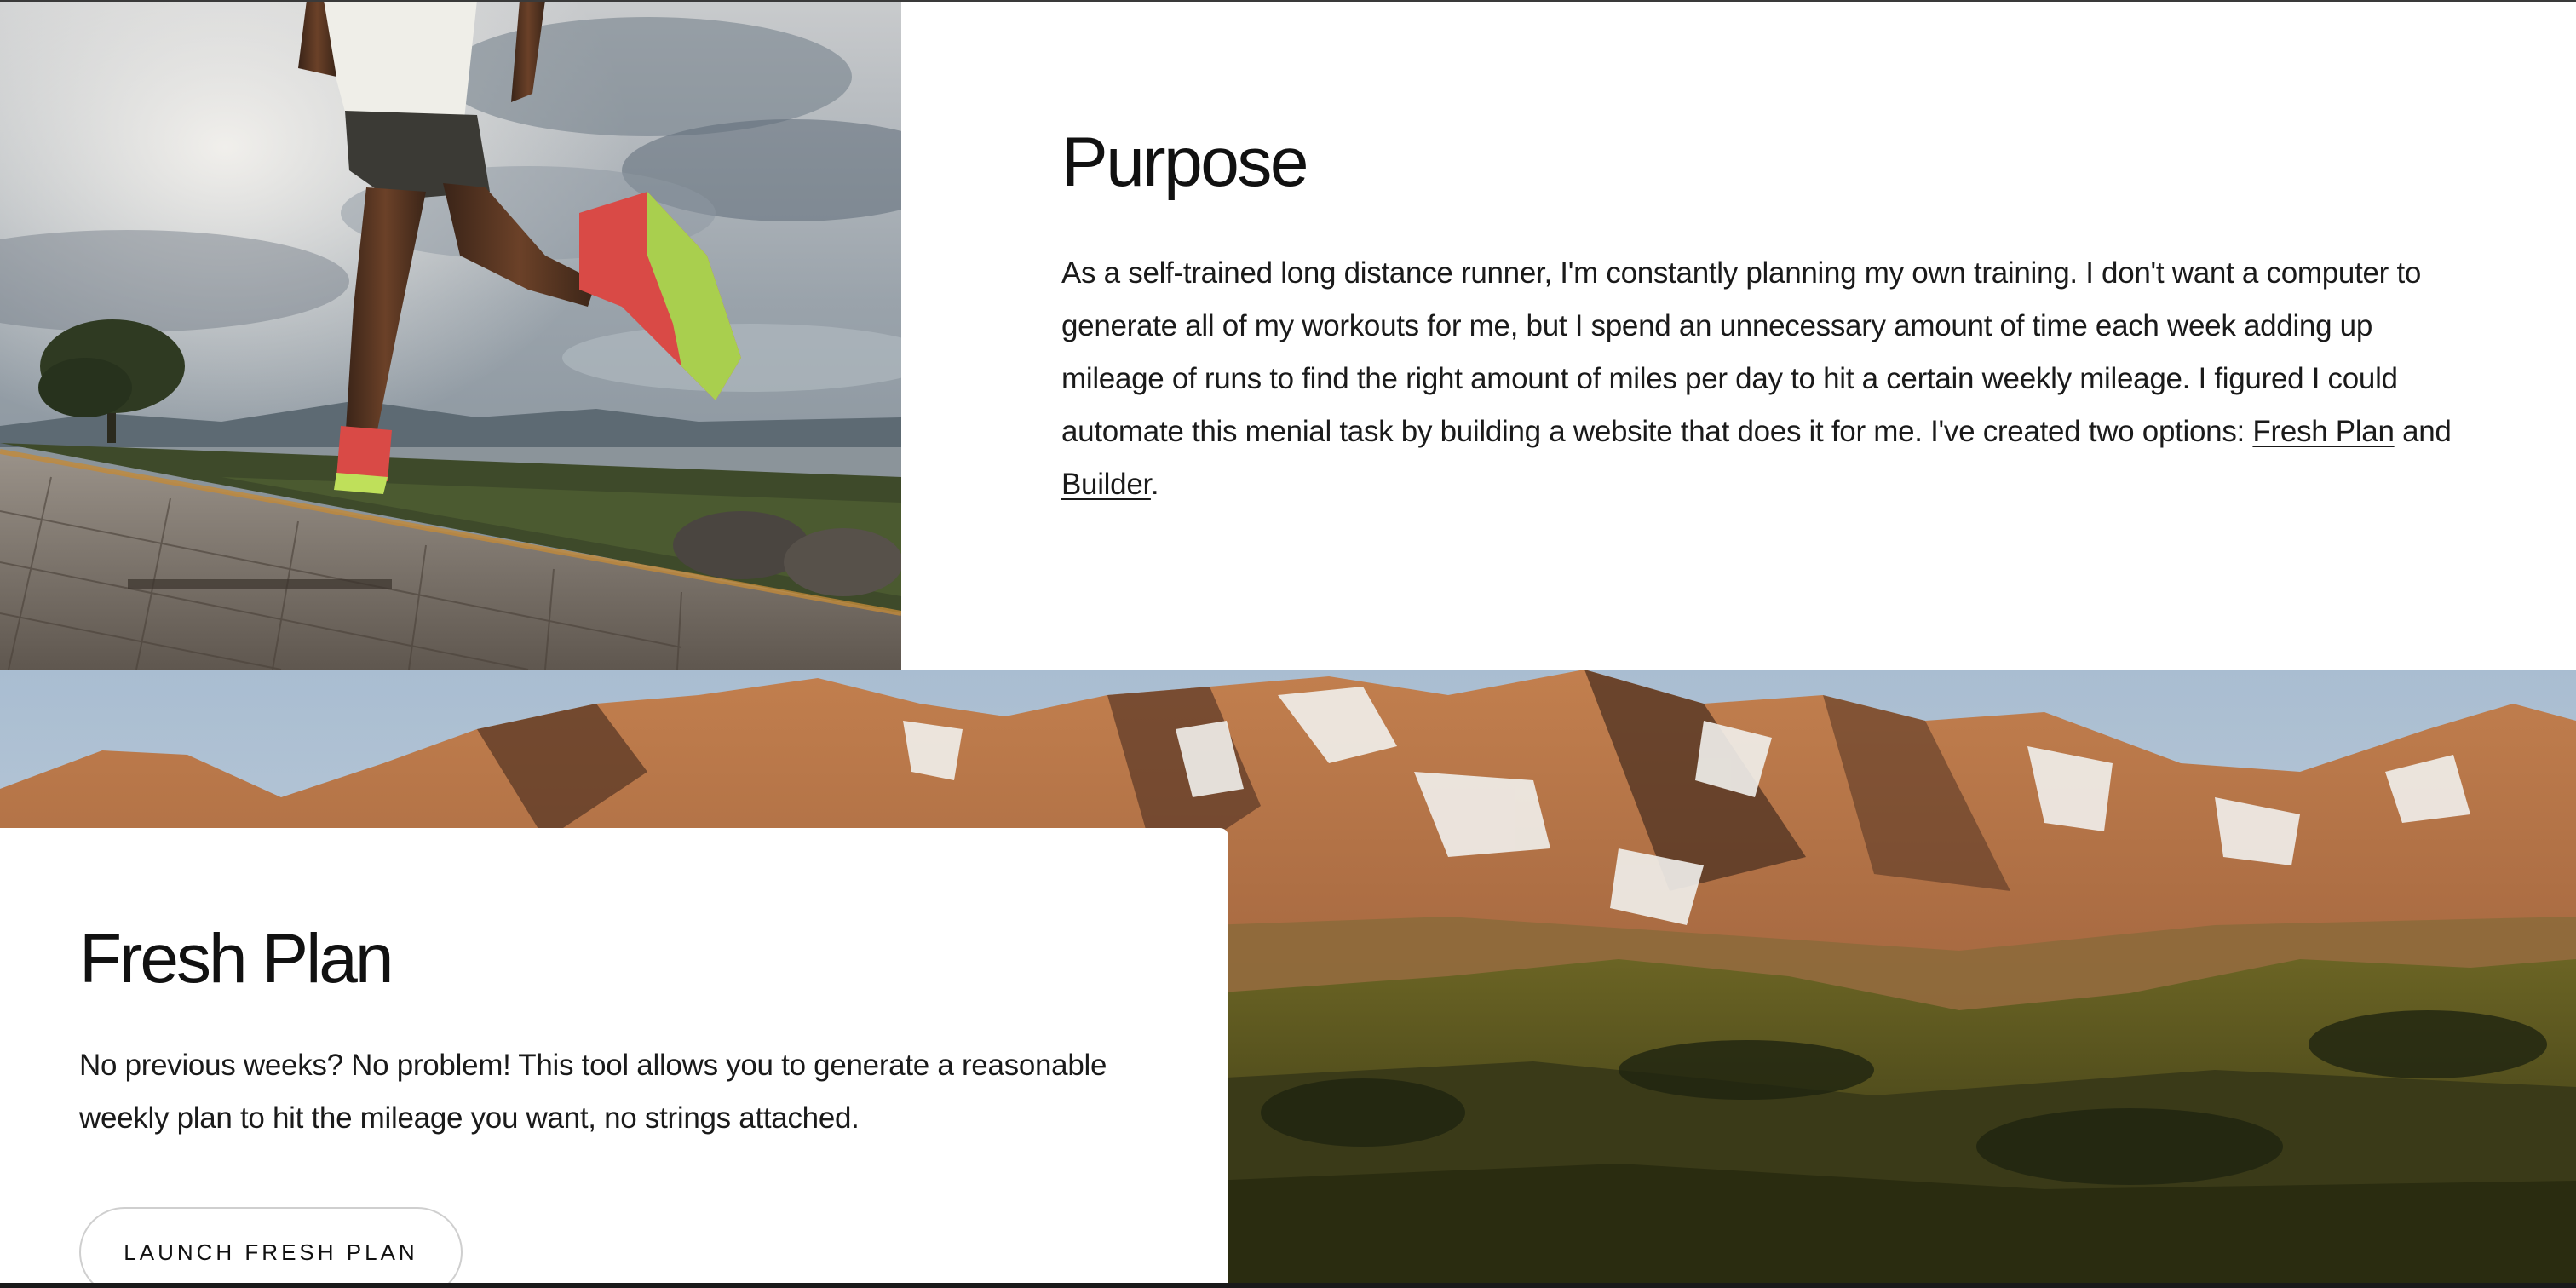 This screenshot has height=1288, width=2576. What do you see at coordinates (1185, 162) in the screenshot?
I see `purpose-title: Purpose` at bounding box center [1185, 162].